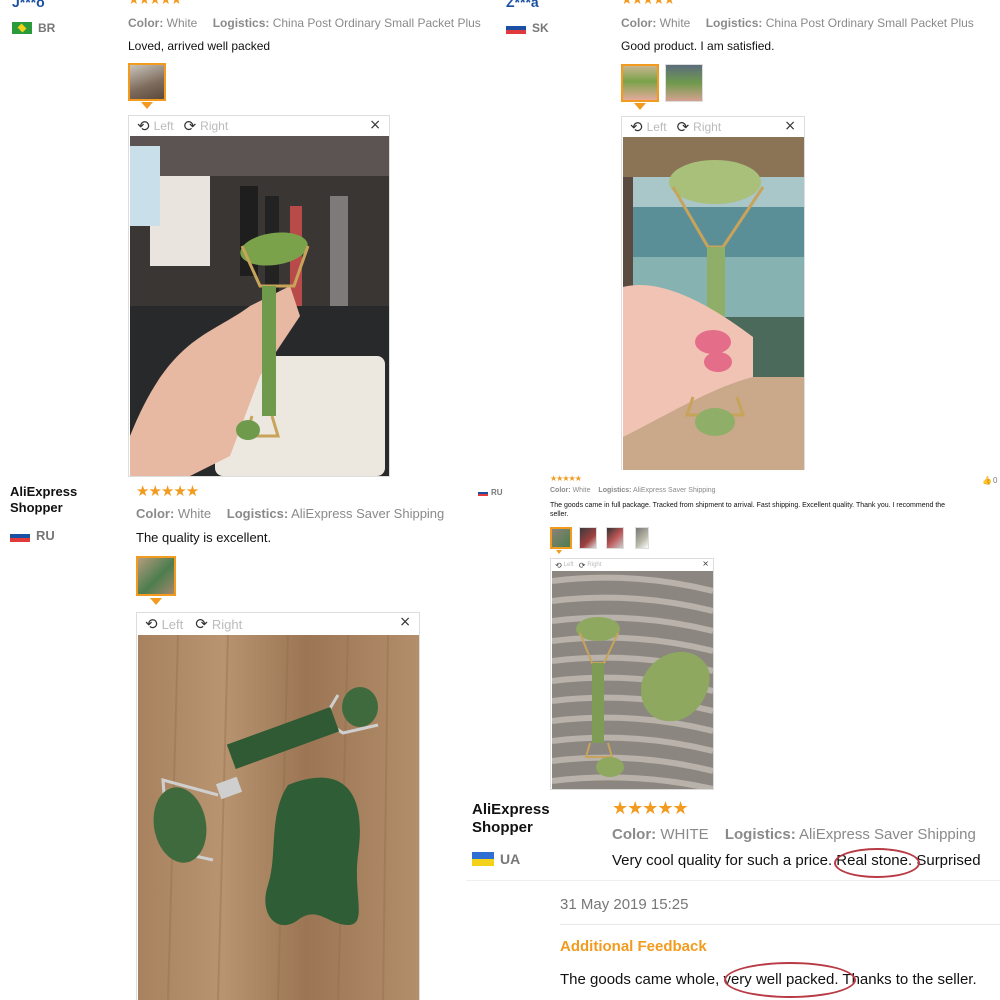 The width and height of the screenshot is (1000, 1000). I want to click on feedback-part3: Thanks to the seller., so click(909, 979).